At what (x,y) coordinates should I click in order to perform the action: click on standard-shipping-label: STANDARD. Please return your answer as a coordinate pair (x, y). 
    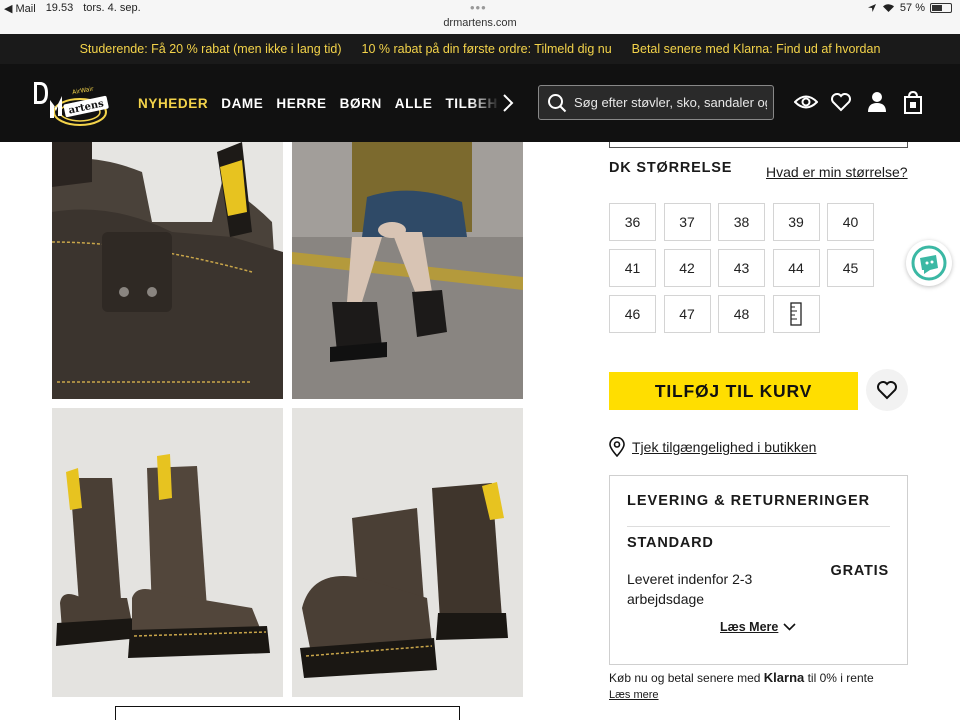
    Looking at the image, I should click on (670, 543).